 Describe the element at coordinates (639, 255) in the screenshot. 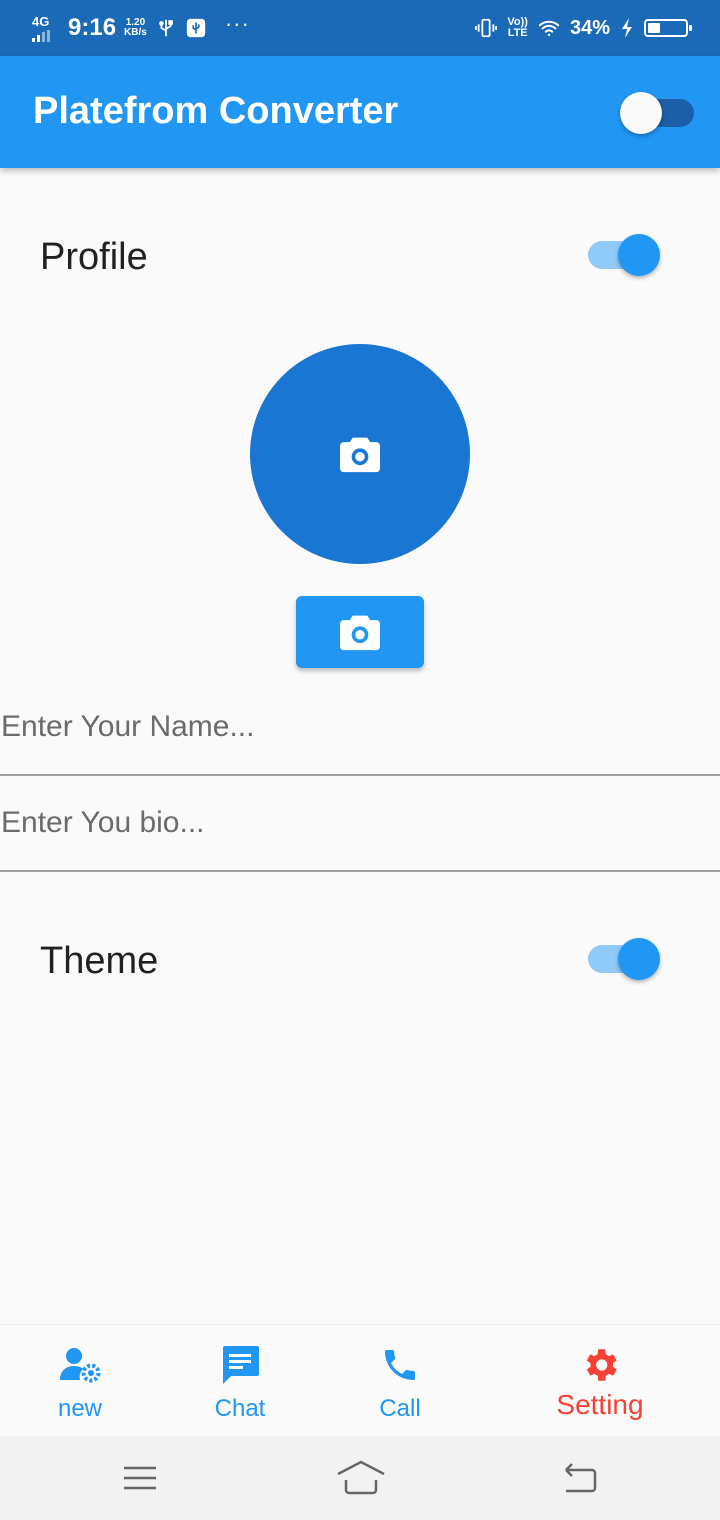

I see `profile-switch-thumb` at that location.